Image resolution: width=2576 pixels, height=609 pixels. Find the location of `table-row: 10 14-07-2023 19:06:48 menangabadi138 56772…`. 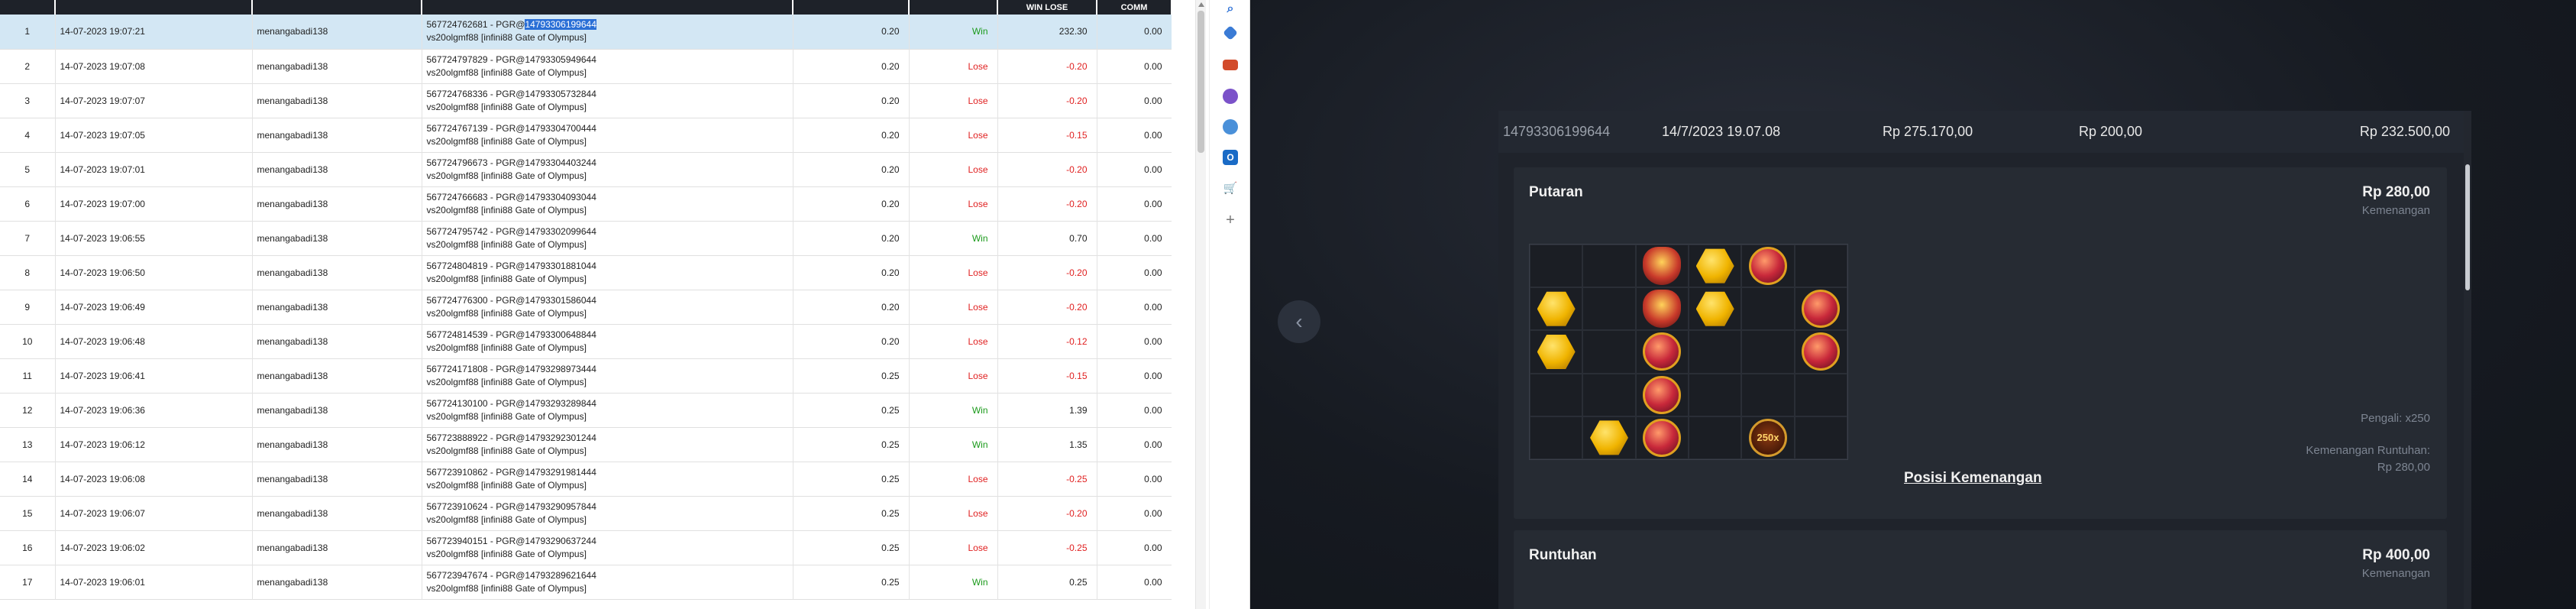

table-row: 10 14-07-2023 19:06:48 menangabadi138 56772… is located at coordinates (586, 341).